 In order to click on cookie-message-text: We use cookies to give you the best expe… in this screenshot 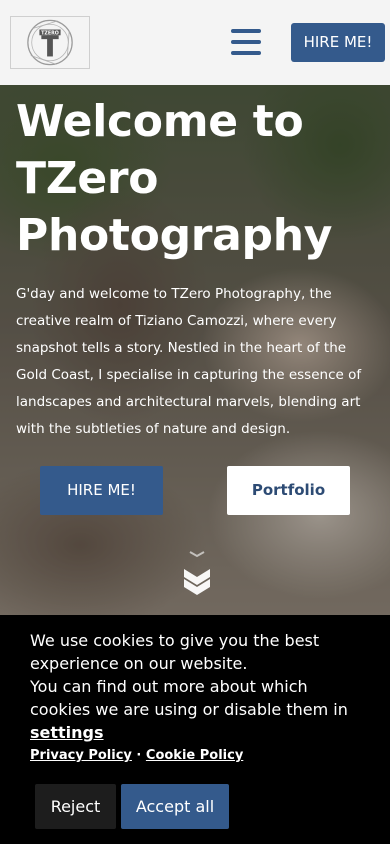, I will do `click(189, 675)`.